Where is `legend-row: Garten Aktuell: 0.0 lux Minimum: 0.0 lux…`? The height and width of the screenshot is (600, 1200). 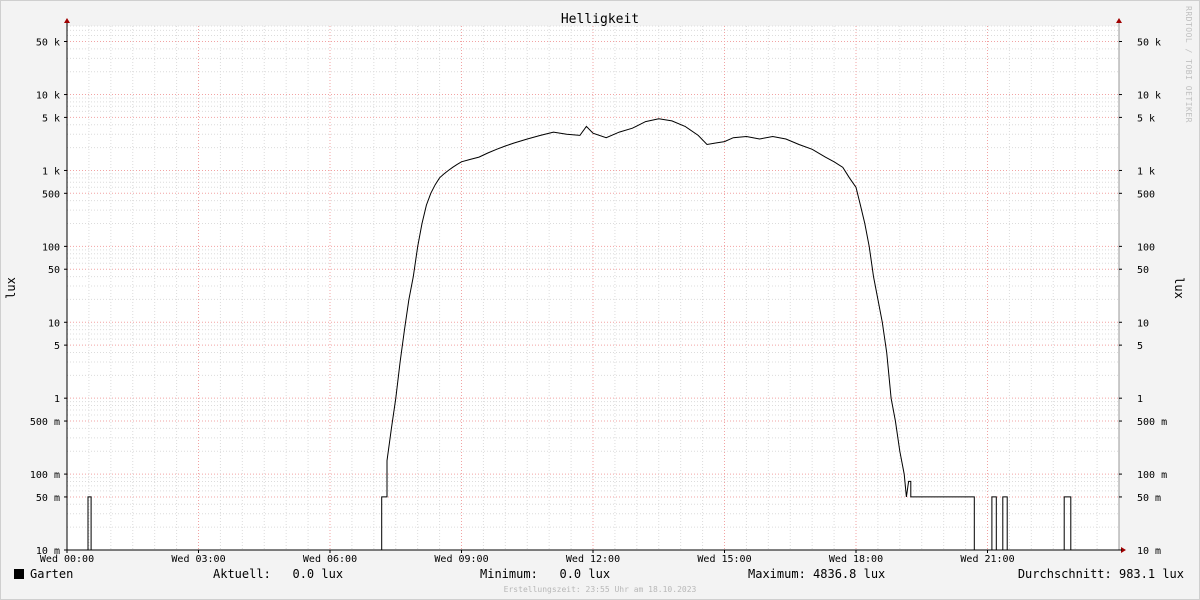 legend-row: Garten Aktuell: 0.0 lux Minimum: 0.0 lux… is located at coordinates (599, 575).